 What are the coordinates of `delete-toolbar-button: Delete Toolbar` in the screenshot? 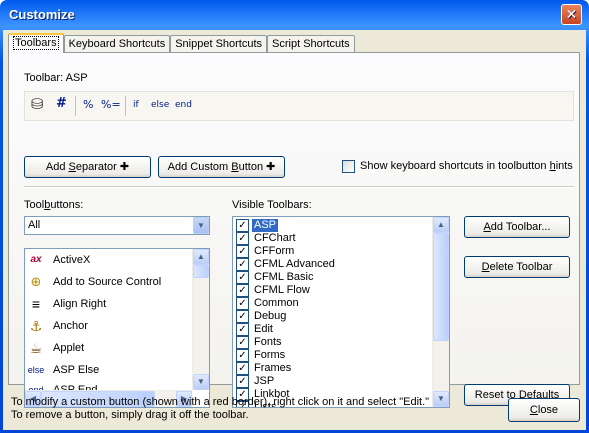 It's located at (517, 267).